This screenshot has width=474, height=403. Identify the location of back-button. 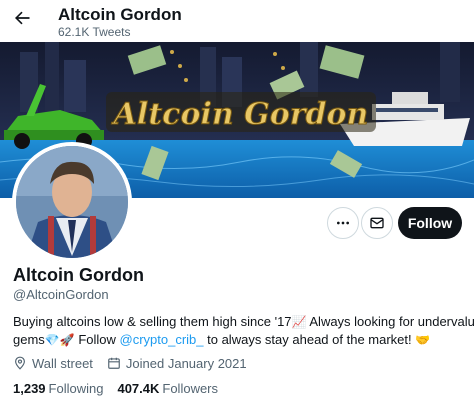
(22, 18).